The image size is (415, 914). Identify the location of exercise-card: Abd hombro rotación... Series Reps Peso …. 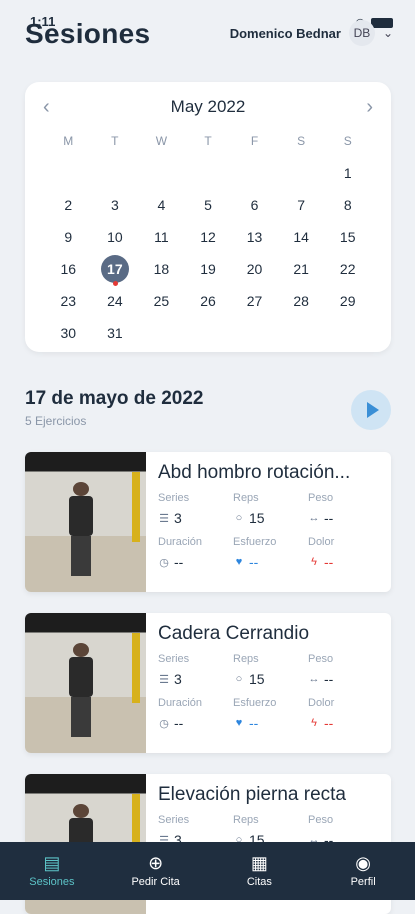
(208, 522).